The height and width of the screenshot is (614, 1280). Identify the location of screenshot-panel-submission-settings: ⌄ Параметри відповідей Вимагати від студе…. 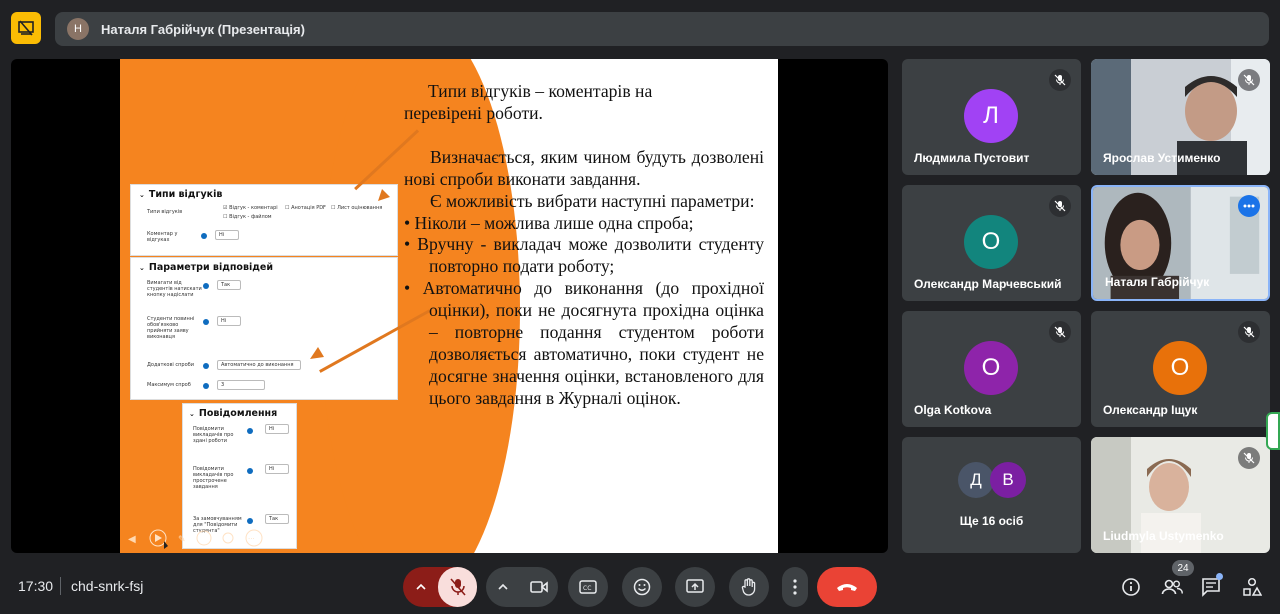
(264, 328).